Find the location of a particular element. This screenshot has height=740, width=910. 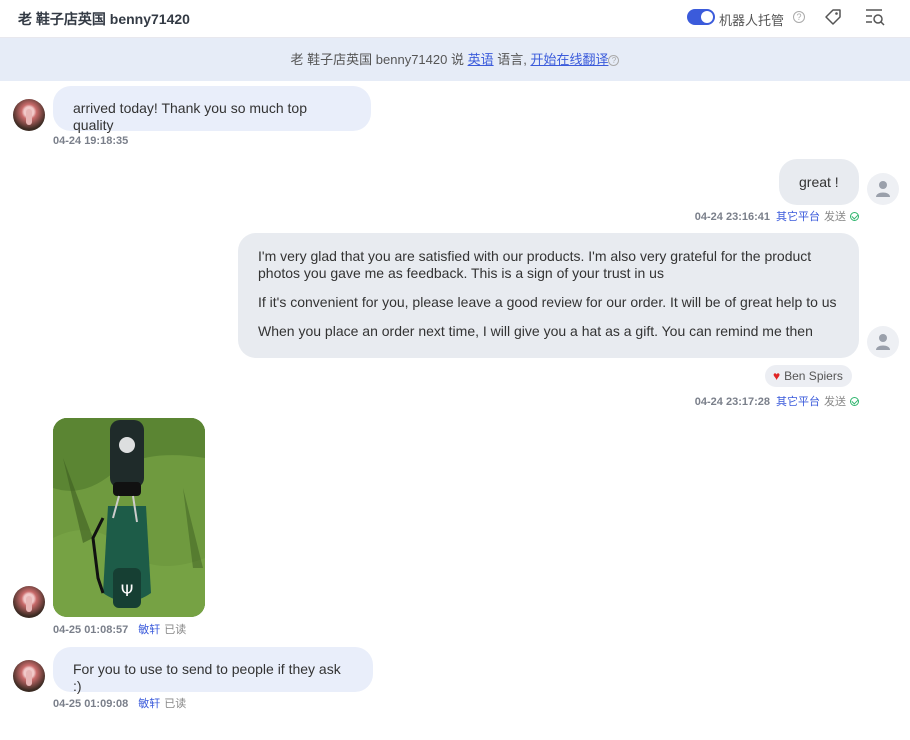

search-list-icon is located at coordinates (875, 17).